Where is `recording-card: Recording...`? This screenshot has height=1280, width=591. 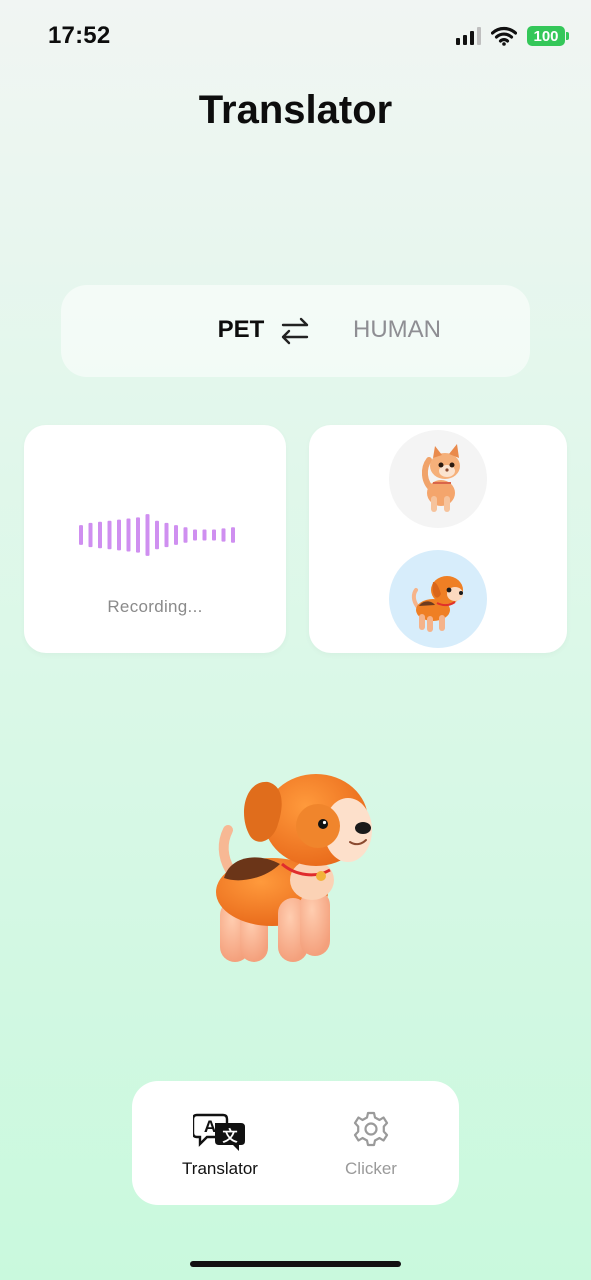
recording-card: Recording... is located at coordinates (155, 539).